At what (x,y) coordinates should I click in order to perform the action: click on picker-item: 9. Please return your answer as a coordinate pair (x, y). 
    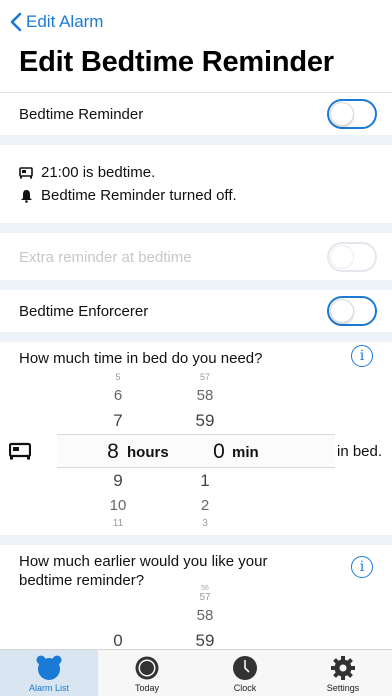
    Looking at the image, I should click on (118, 480).